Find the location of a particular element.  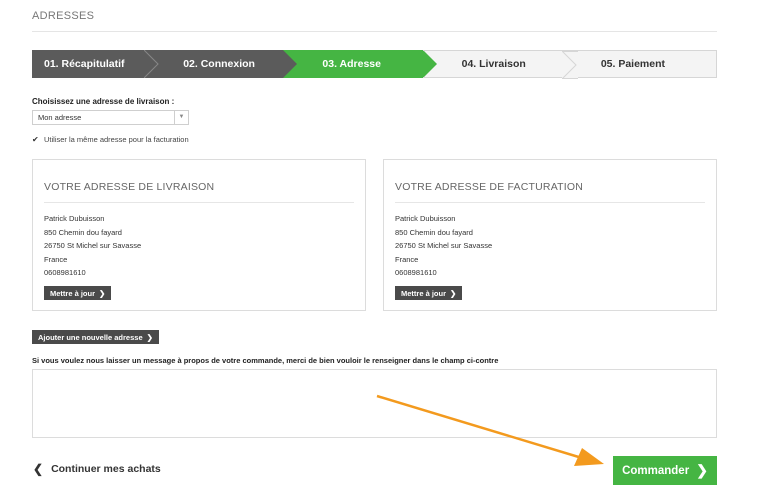

step-paiement: 05. Paiement is located at coordinates (647, 64).